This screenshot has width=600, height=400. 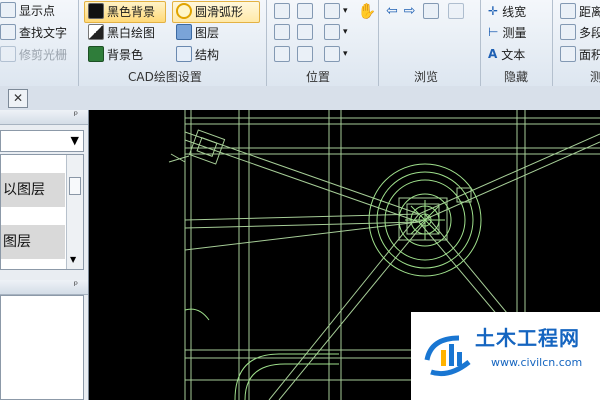 What do you see at coordinates (367, 11) in the screenshot?
I see `hand-icon: ✋` at bounding box center [367, 11].